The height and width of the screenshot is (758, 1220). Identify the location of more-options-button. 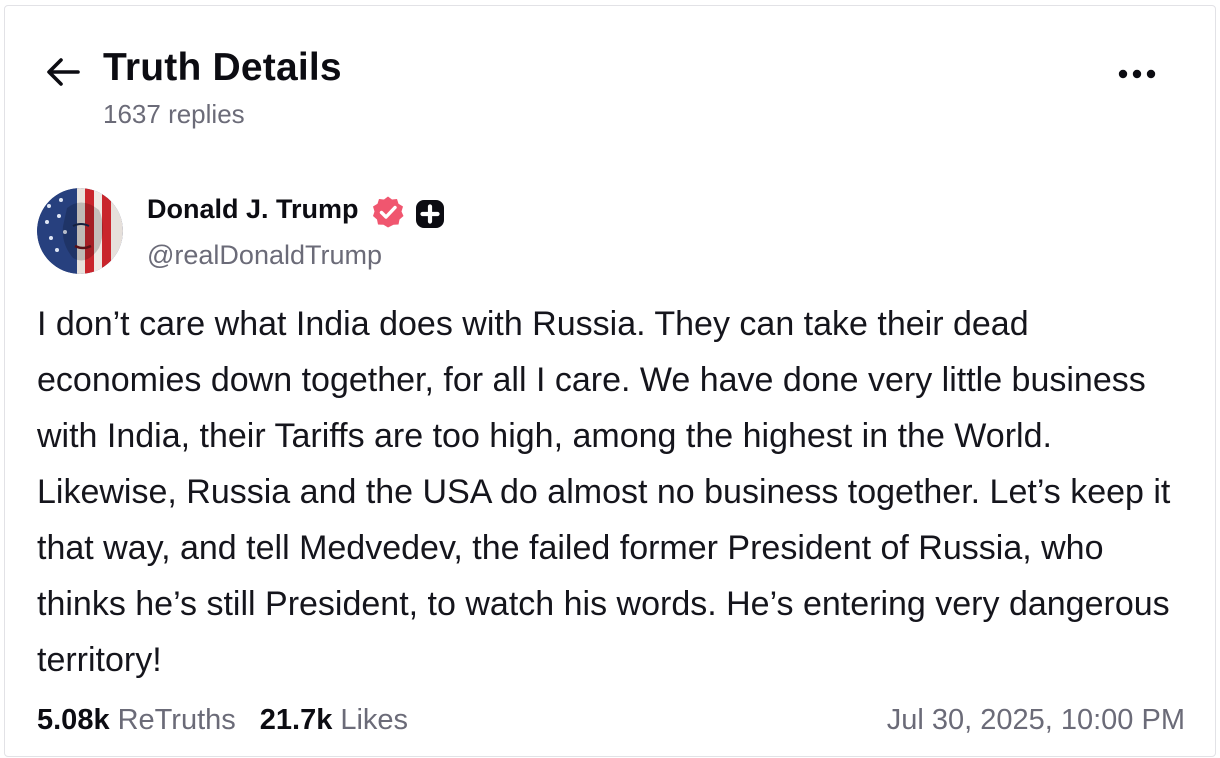
(1137, 74).